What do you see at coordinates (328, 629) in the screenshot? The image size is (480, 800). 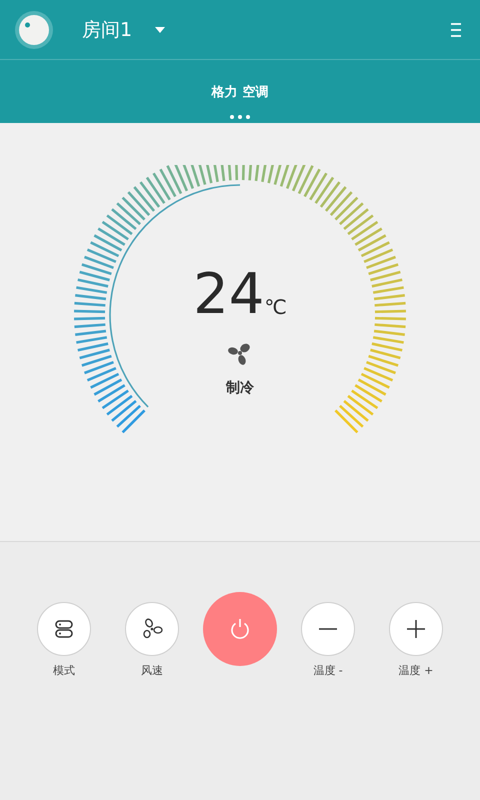 I see `minus-icon` at bounding box center [328, 629].